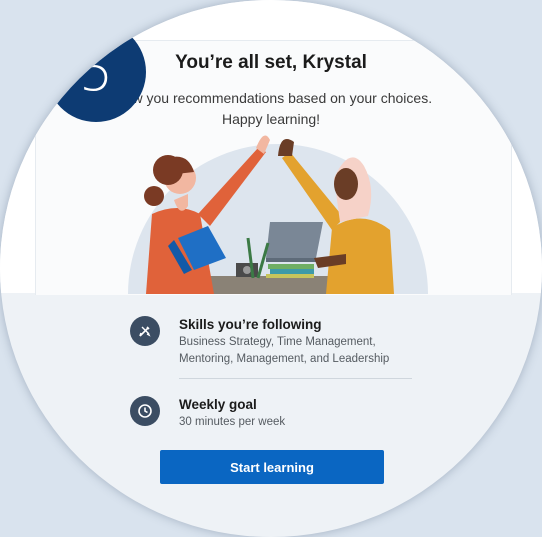 This screenshot has width=542, height=537. Describe the element at coordinates (145, 331) in the screenshot. I see `skills-pencil-icon` at that location.